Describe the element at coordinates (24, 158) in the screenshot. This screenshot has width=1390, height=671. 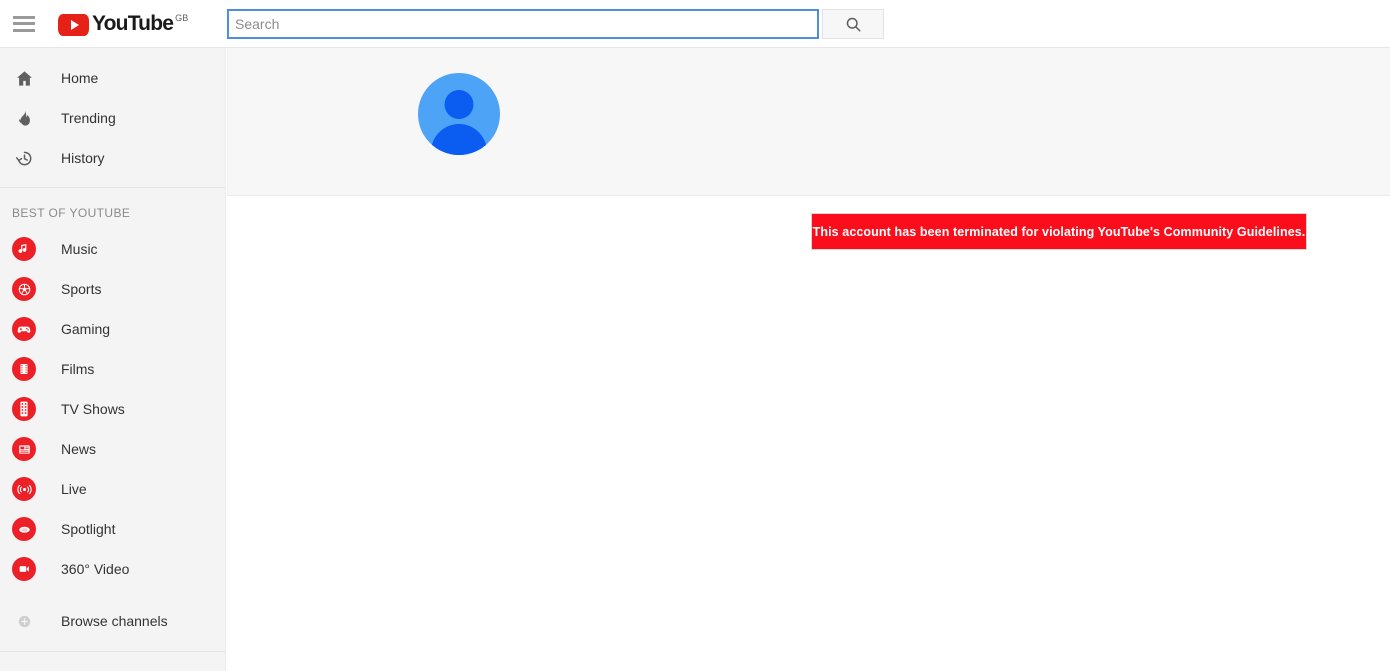
I see `history-clock-icon` at that location.